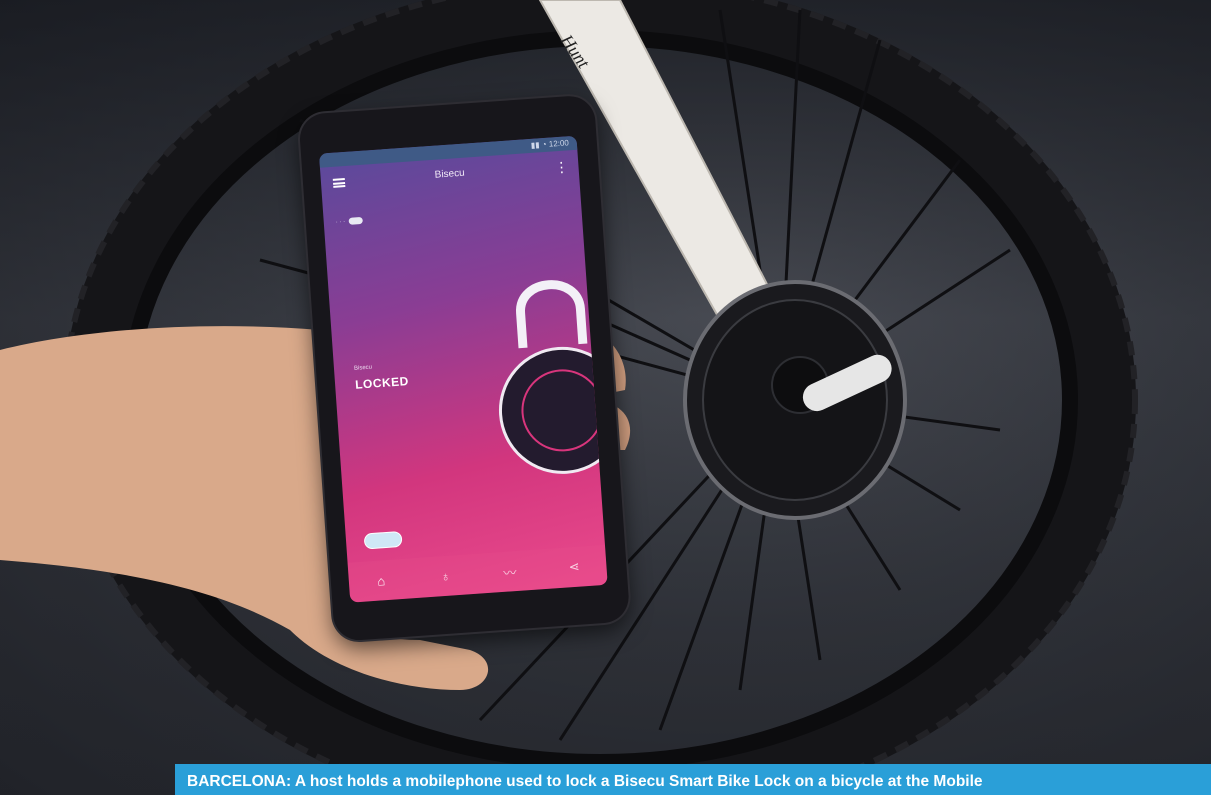 This screenshot has width=1211, height=795. Describe the element at coordinates (382, 383) in the screenshot. I see `lock-status-text: LOCKED` at that location.